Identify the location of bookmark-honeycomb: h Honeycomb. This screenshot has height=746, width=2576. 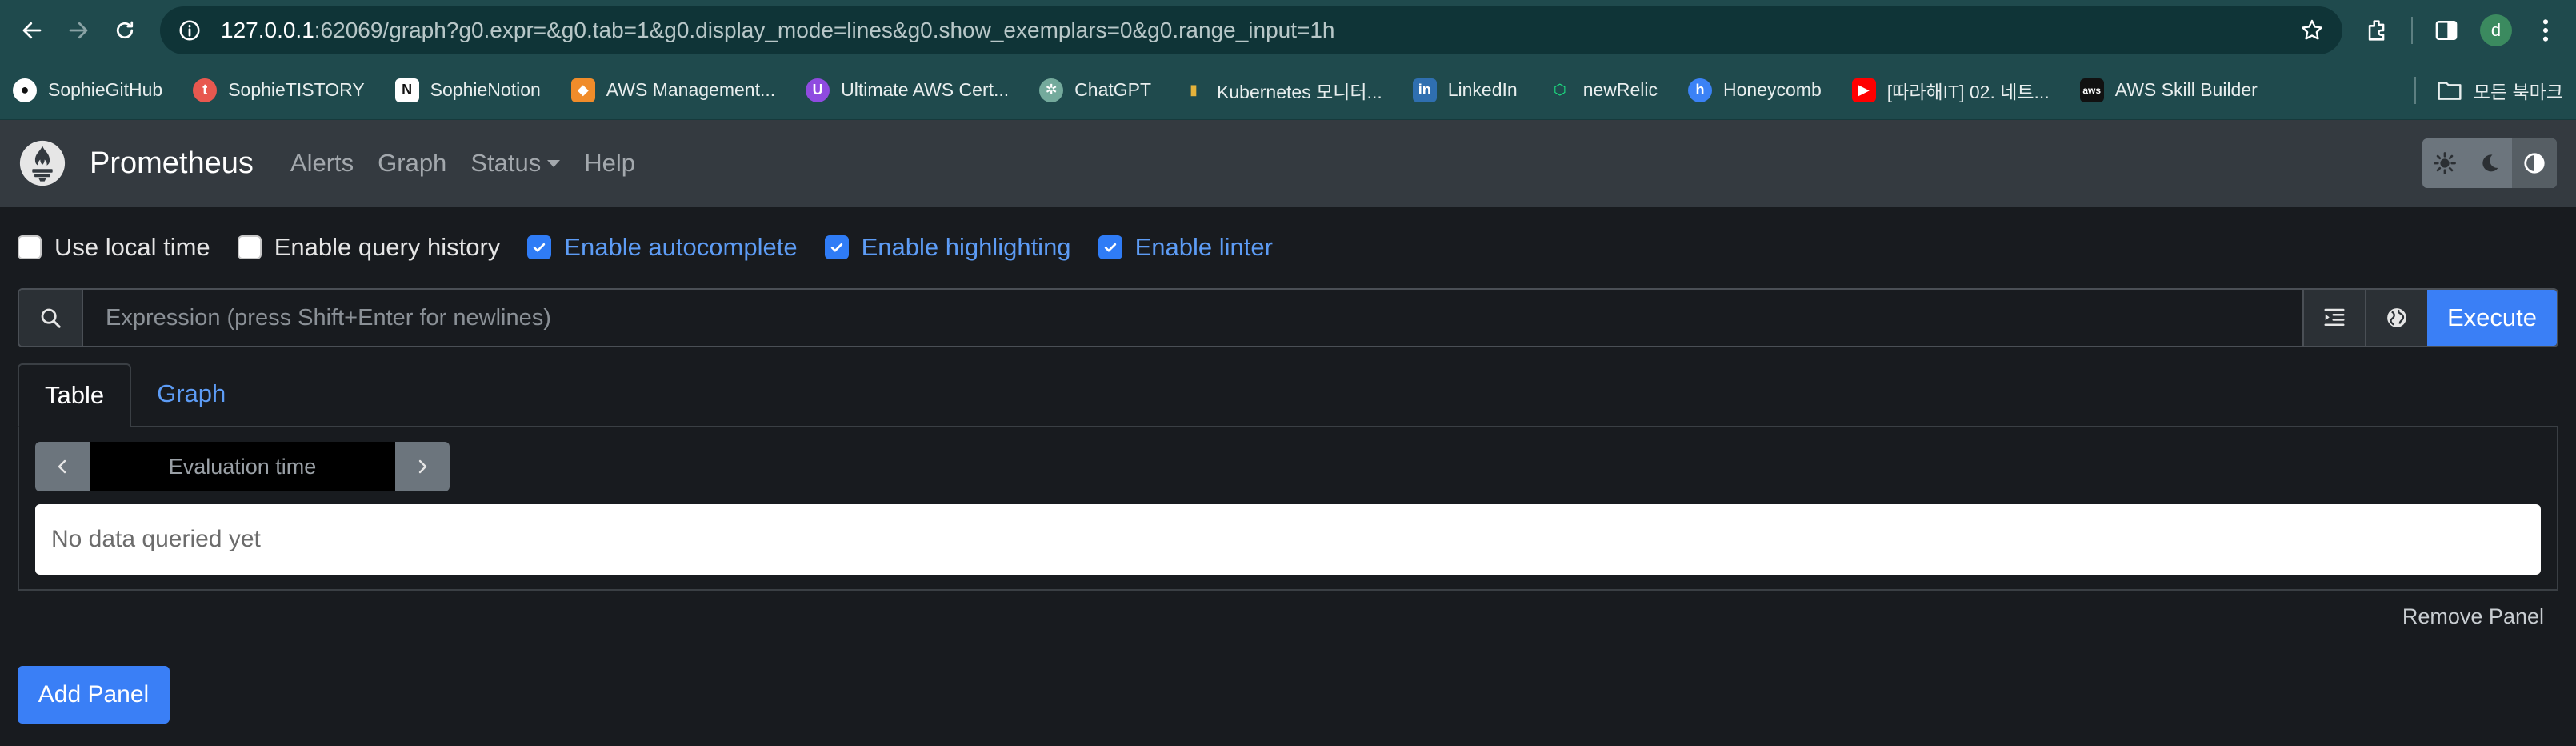
(1755, 90).